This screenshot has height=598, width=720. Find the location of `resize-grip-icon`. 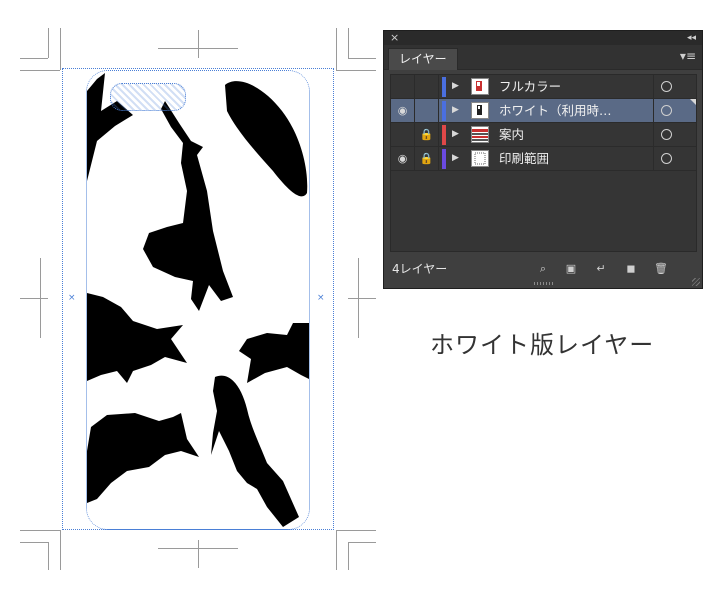

resize-grip-icon is located at coordinates (696, 282).